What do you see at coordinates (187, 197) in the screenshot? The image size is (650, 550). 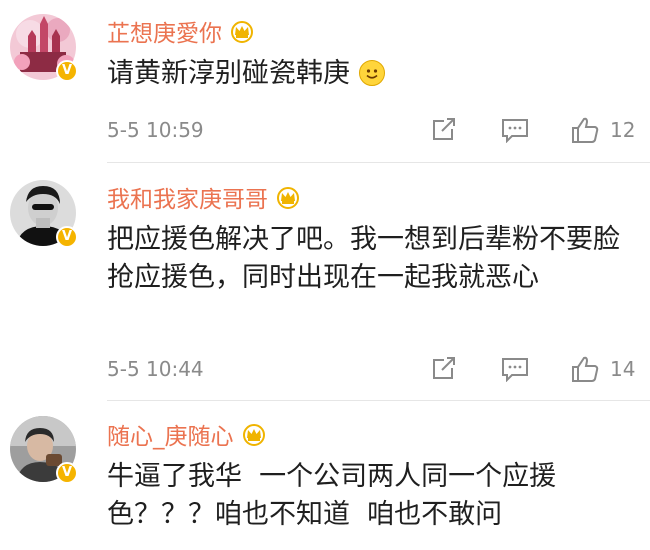 I see `username-text: 我和我家庚哥哥` at bounding box center [187, 197].